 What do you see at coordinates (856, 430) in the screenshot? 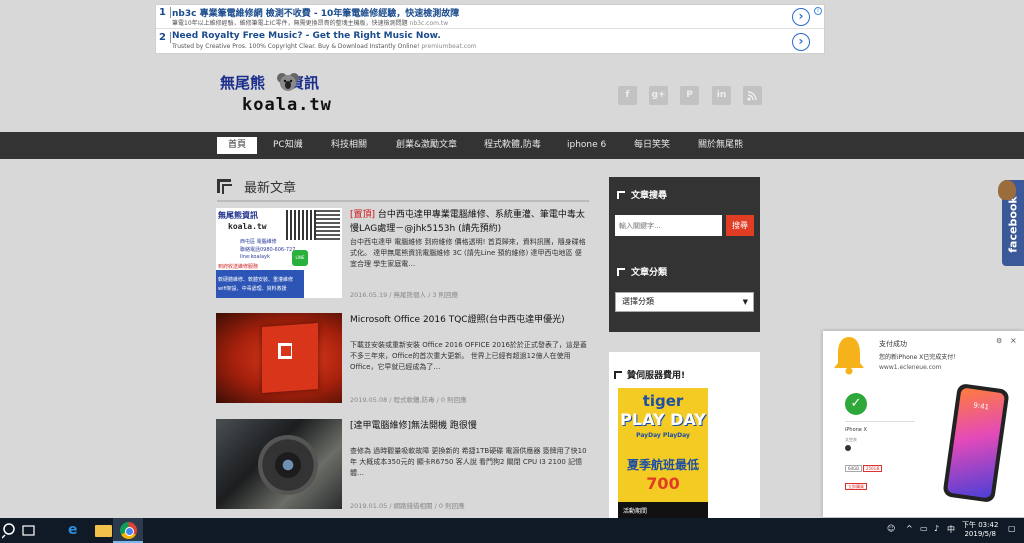
I see `product-name: iPhone X` at bounding box center [856, 430].